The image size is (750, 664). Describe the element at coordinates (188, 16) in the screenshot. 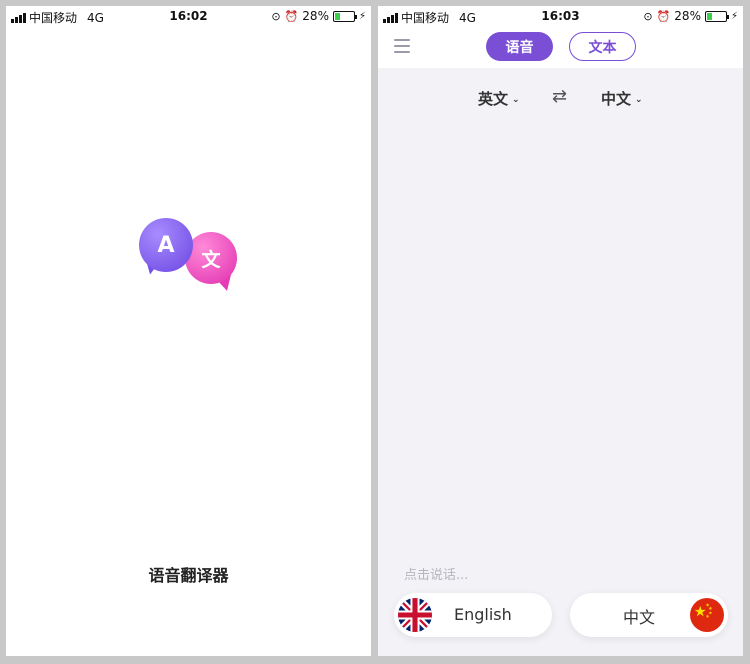

I see `status-bar: 中国移动 4G 16:02 ⊙ ⏰ 28% ⚡` at that location.